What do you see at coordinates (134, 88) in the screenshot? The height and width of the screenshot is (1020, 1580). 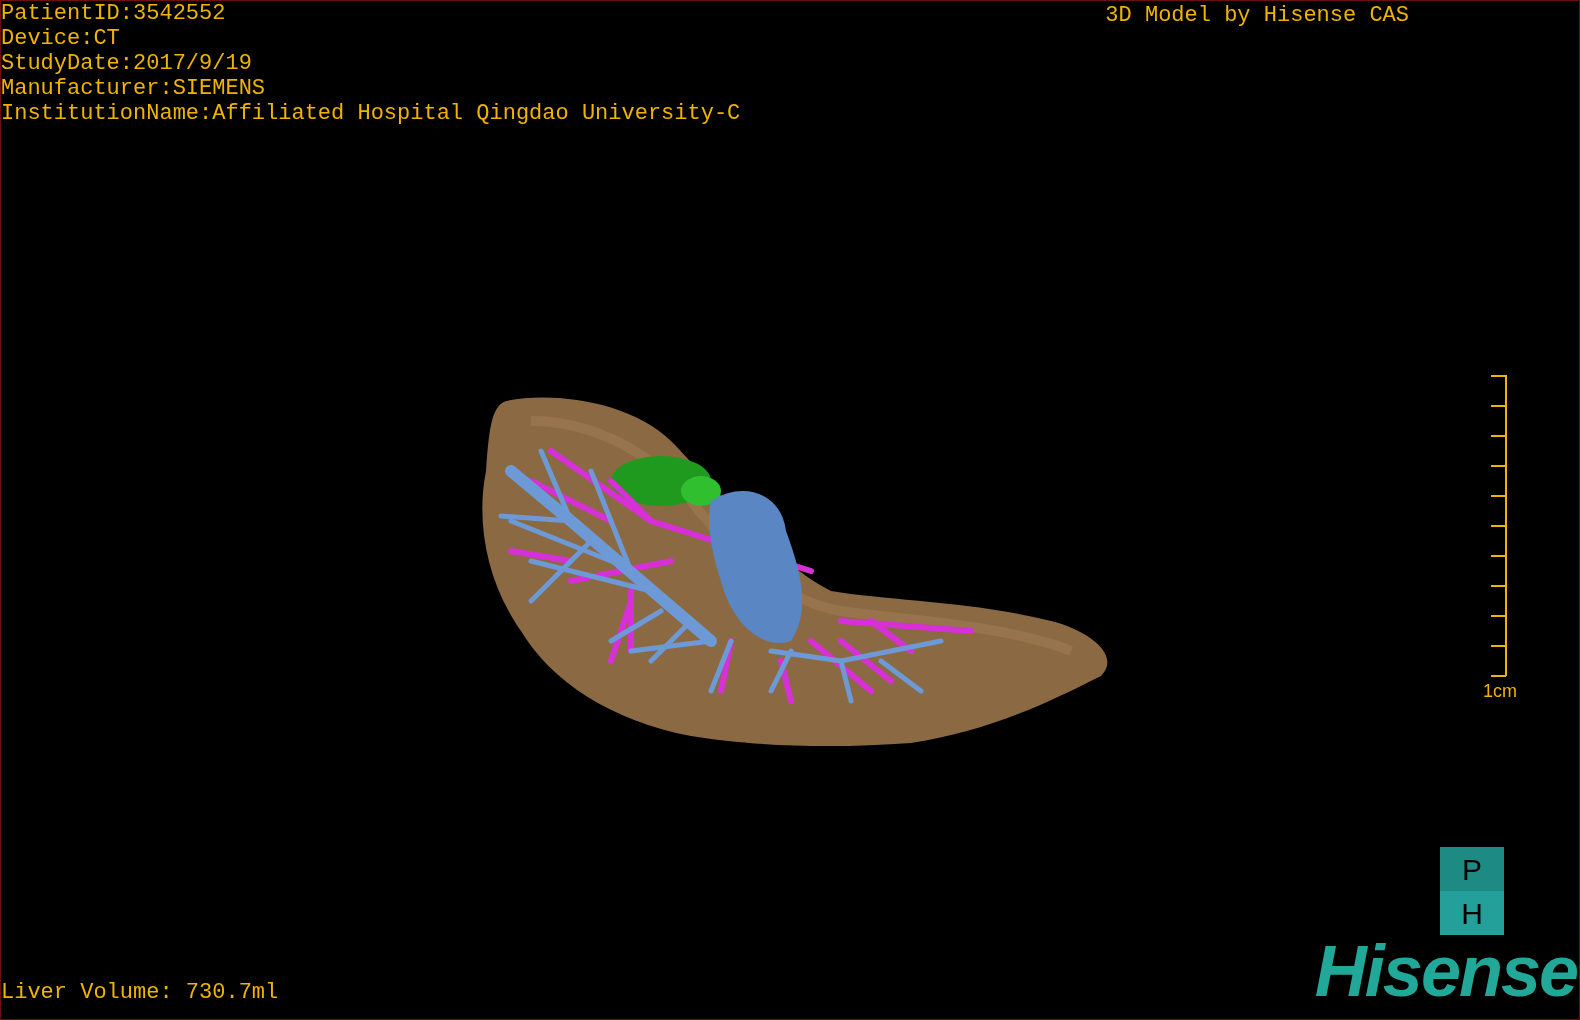 I see `info-text: Manufacturer:SIEMENS` at bounding box center [134, 88].